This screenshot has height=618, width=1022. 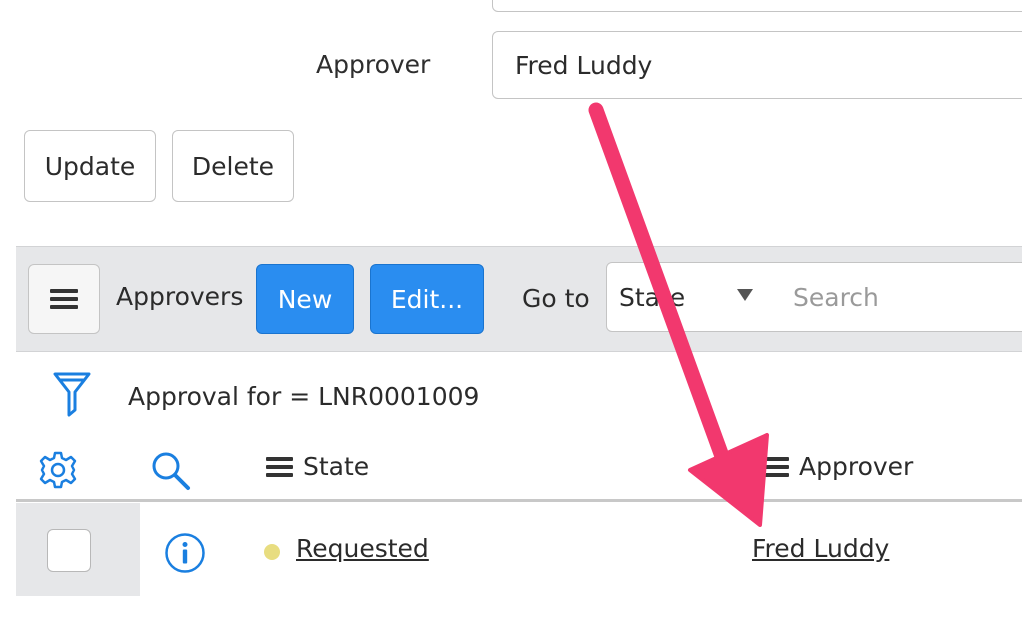 I want to click on info-icon, so click(x=185, y=553).